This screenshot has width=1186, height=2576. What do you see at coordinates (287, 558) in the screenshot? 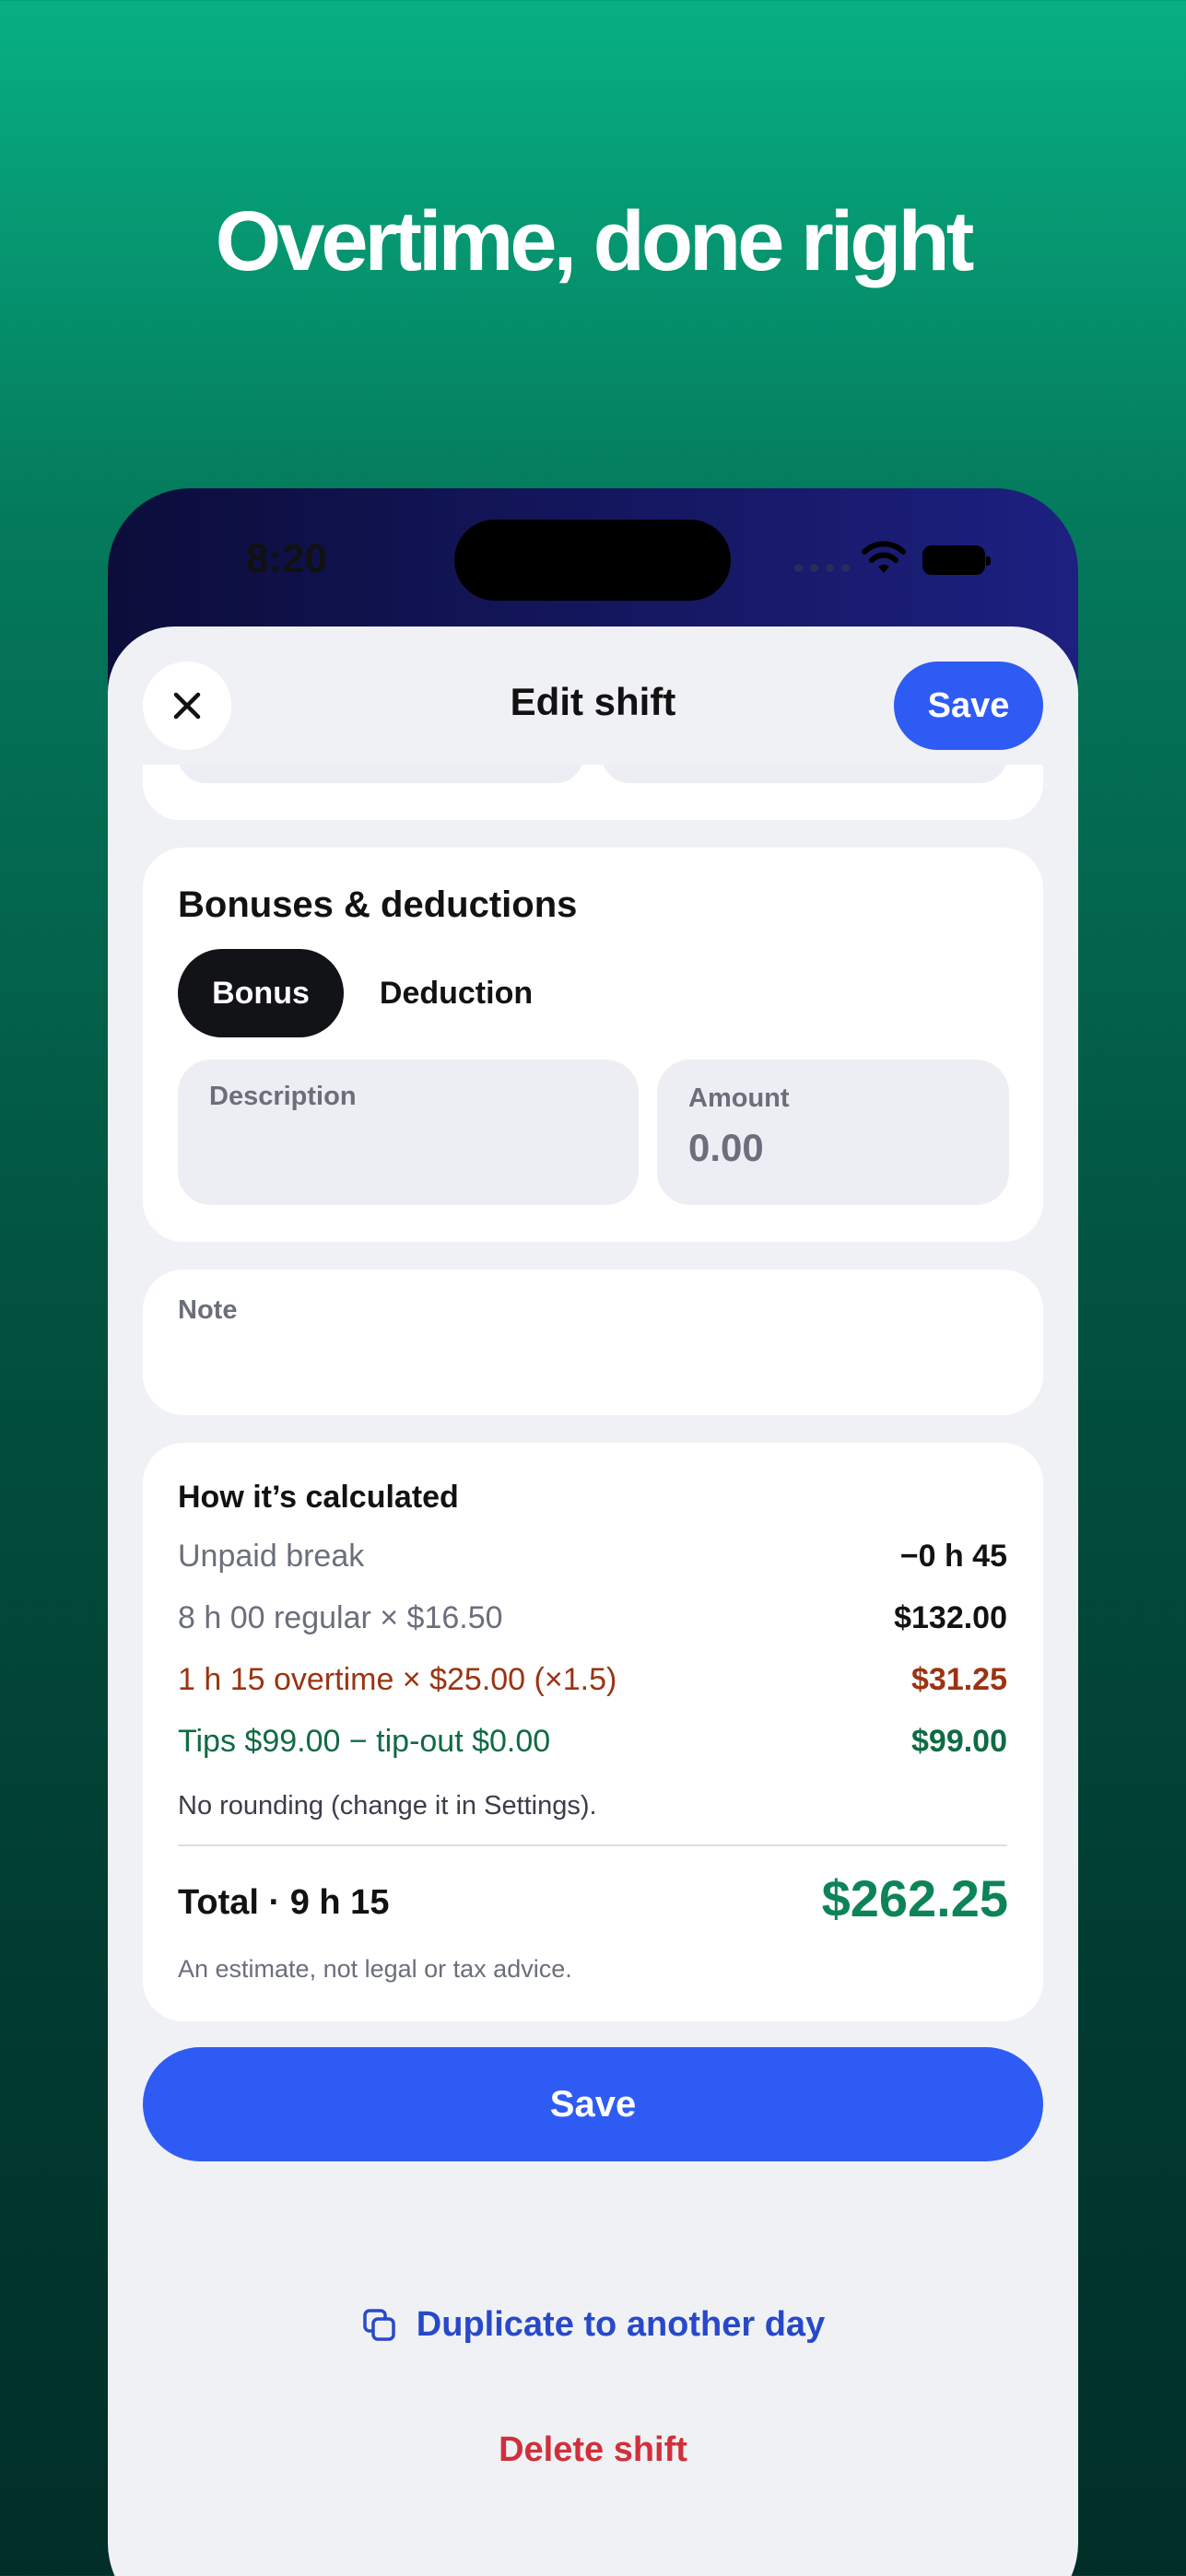
I see `status-time: 8:20` at bounding box center [287, 558].